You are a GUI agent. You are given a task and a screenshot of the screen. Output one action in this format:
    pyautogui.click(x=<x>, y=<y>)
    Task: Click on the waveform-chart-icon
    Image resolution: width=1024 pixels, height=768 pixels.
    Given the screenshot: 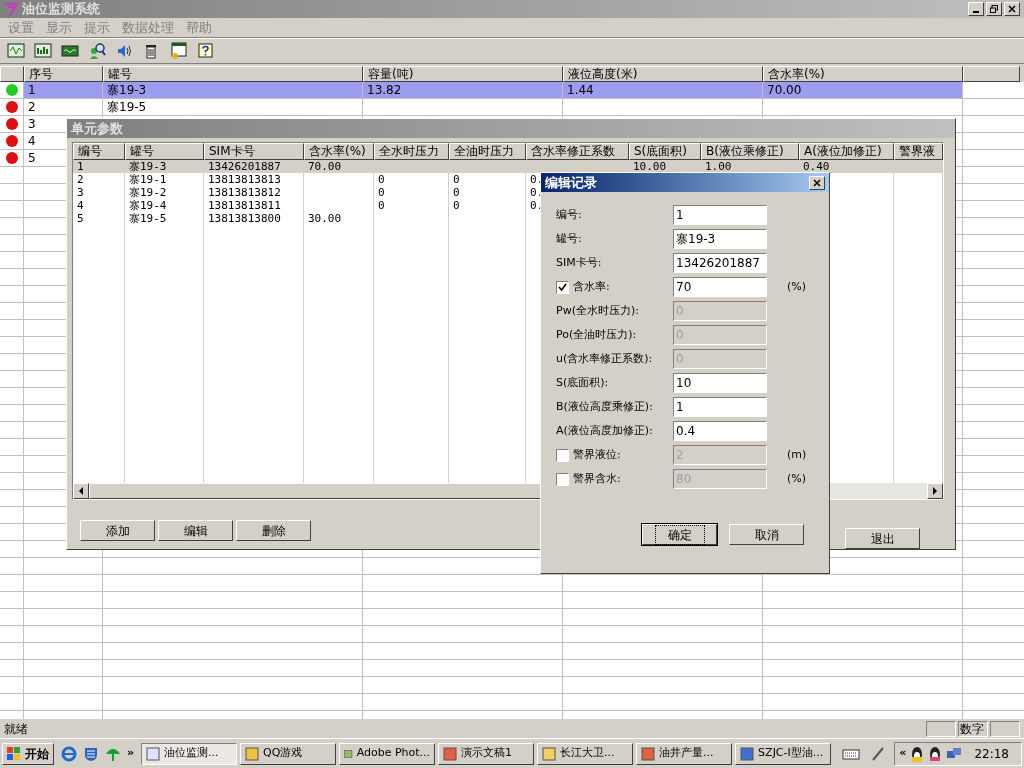 What is the action you would take?
    pyautogui.click(x=16, y=51)
    